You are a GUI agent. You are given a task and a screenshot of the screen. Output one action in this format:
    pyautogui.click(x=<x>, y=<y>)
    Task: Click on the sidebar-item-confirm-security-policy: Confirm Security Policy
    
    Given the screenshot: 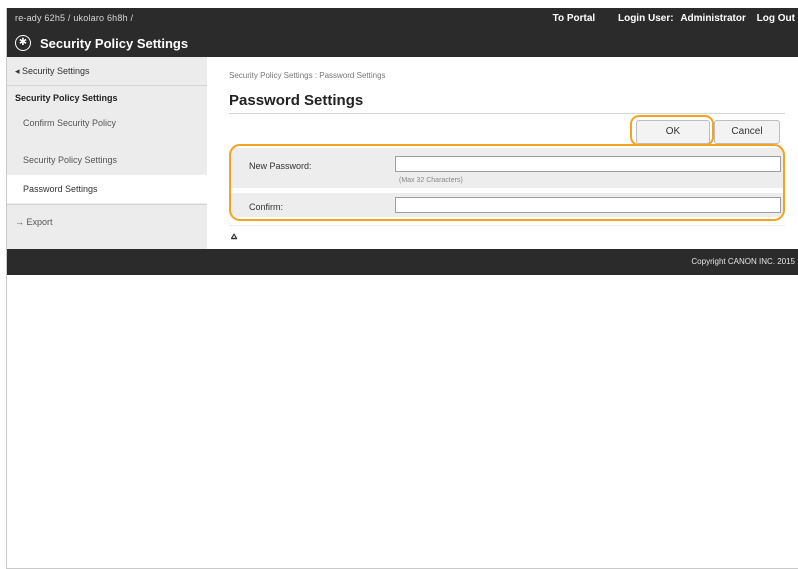 What is the action you would take?
    pyautogui.click(x=107, y=123)
    